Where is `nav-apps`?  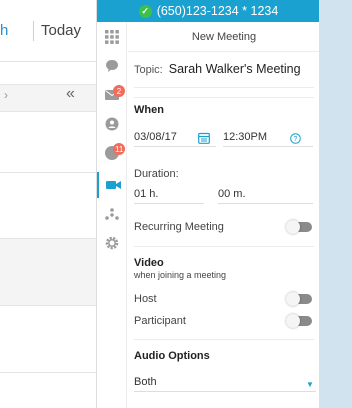 nav-apps is located at coordinates (112, 37).